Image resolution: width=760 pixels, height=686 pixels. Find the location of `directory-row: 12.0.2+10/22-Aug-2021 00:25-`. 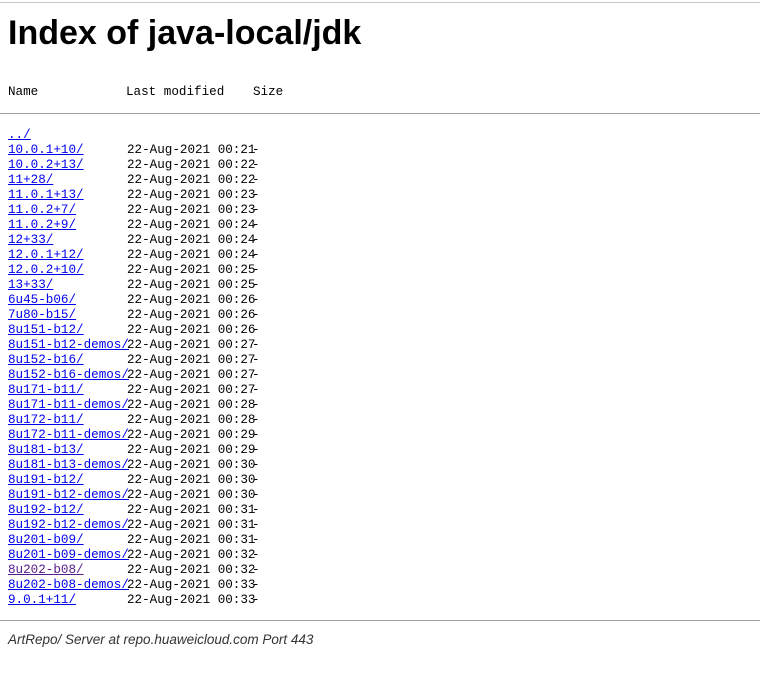

directory-row: 12.0.2+10/22-Aug-2021 00:25- is located at coordinates (380, 270).